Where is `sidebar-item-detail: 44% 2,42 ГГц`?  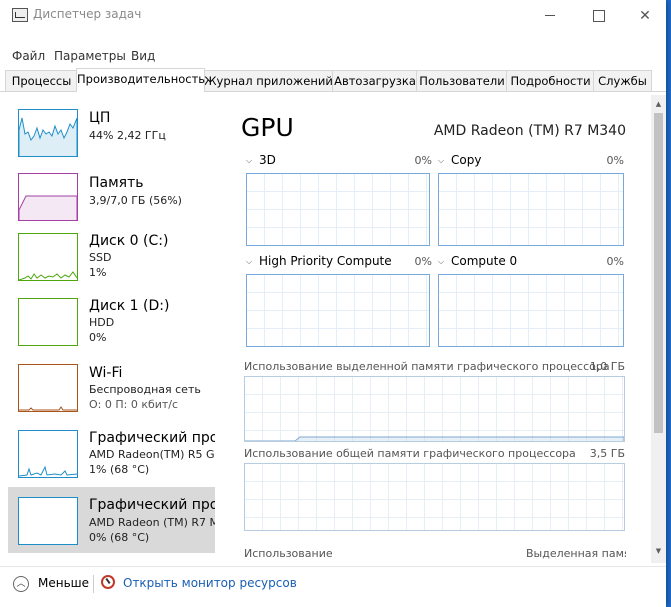
sidebar-item-detail: 44% 2,42 ГГц is located at coordinates (127, 135).